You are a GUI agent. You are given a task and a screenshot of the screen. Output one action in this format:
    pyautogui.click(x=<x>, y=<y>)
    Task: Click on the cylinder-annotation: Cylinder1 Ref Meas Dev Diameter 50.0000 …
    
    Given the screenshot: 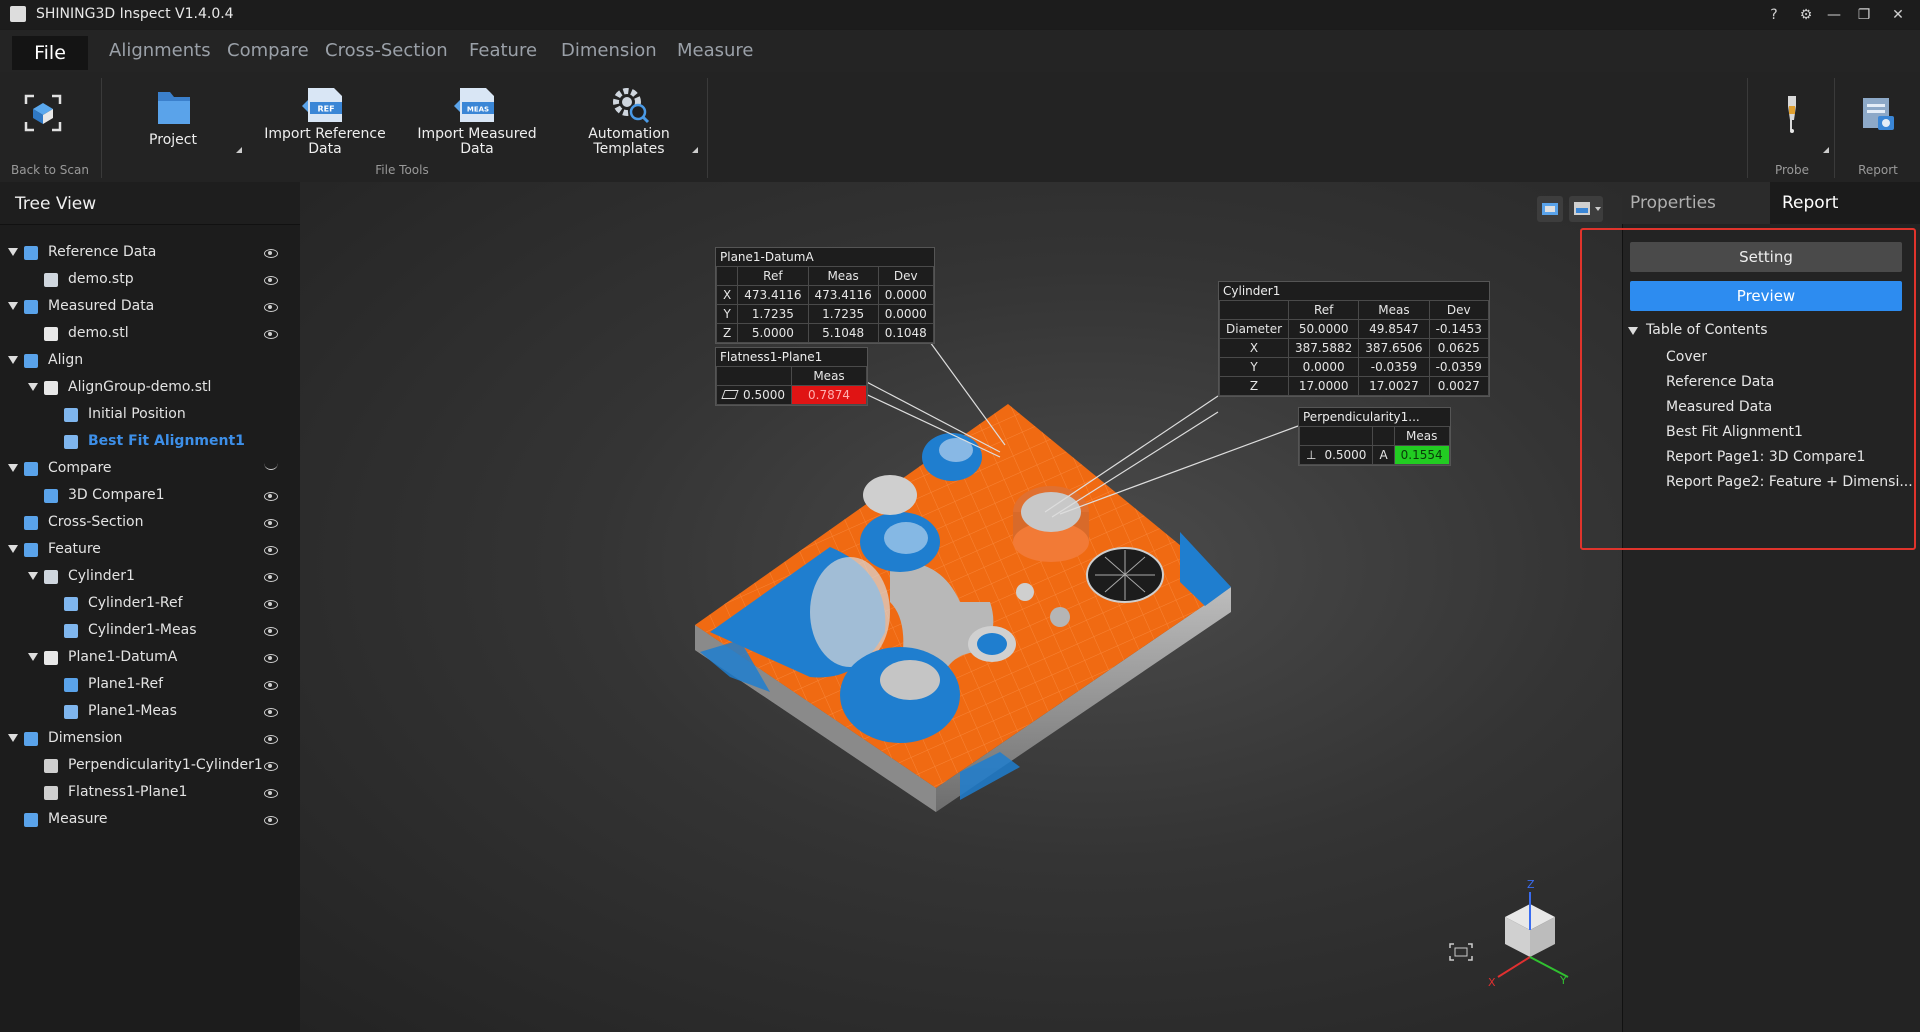 What is the action you would take?
    pyautogui.click(x=1354, y=339)
    